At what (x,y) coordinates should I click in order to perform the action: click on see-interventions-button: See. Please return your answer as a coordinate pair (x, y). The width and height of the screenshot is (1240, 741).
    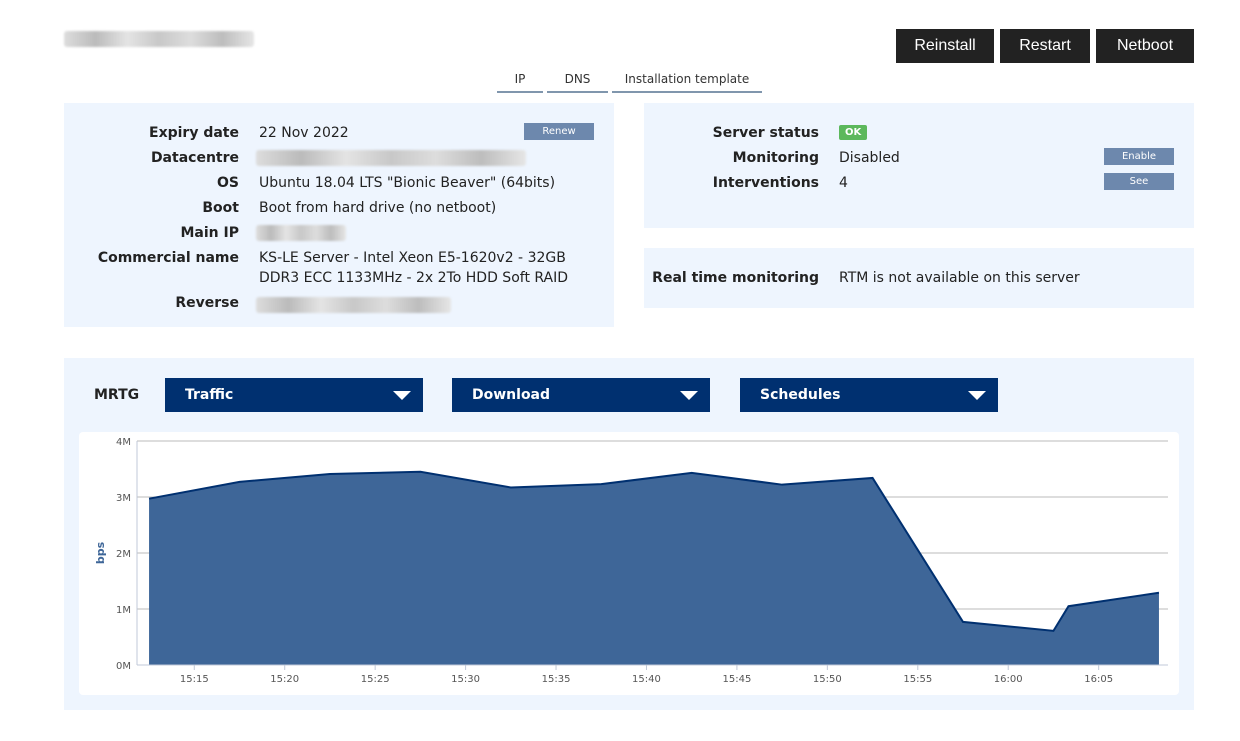
    Looking at the image, I should click on (1139, 181).